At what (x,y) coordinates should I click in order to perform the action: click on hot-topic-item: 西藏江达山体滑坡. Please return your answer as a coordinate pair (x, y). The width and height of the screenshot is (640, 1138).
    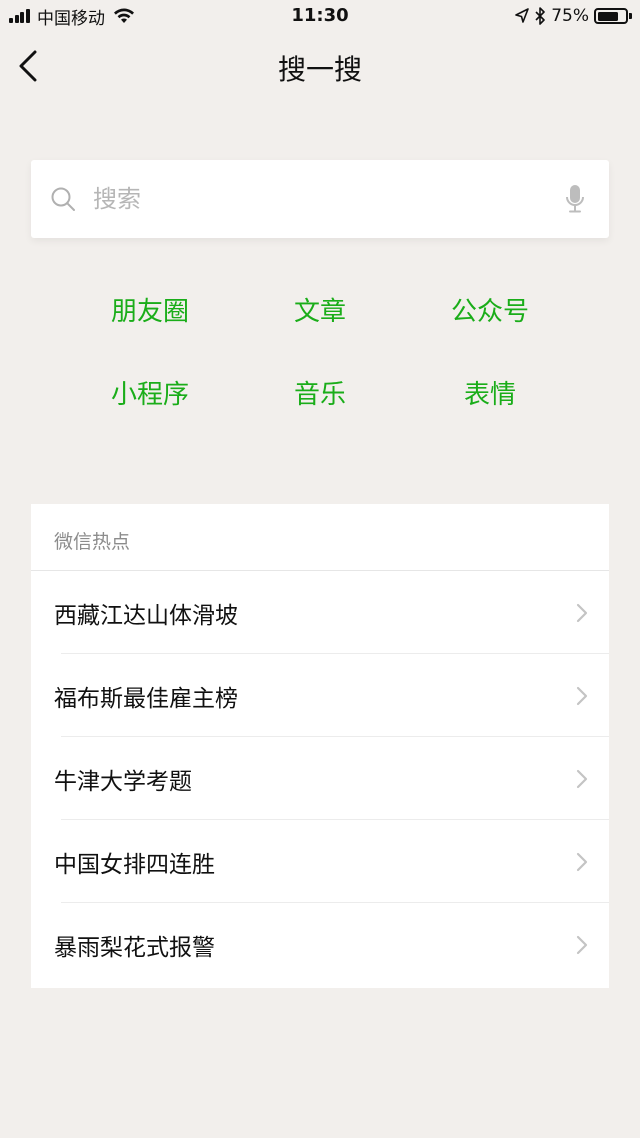
    Looking at the image, I should click on (320, 612).